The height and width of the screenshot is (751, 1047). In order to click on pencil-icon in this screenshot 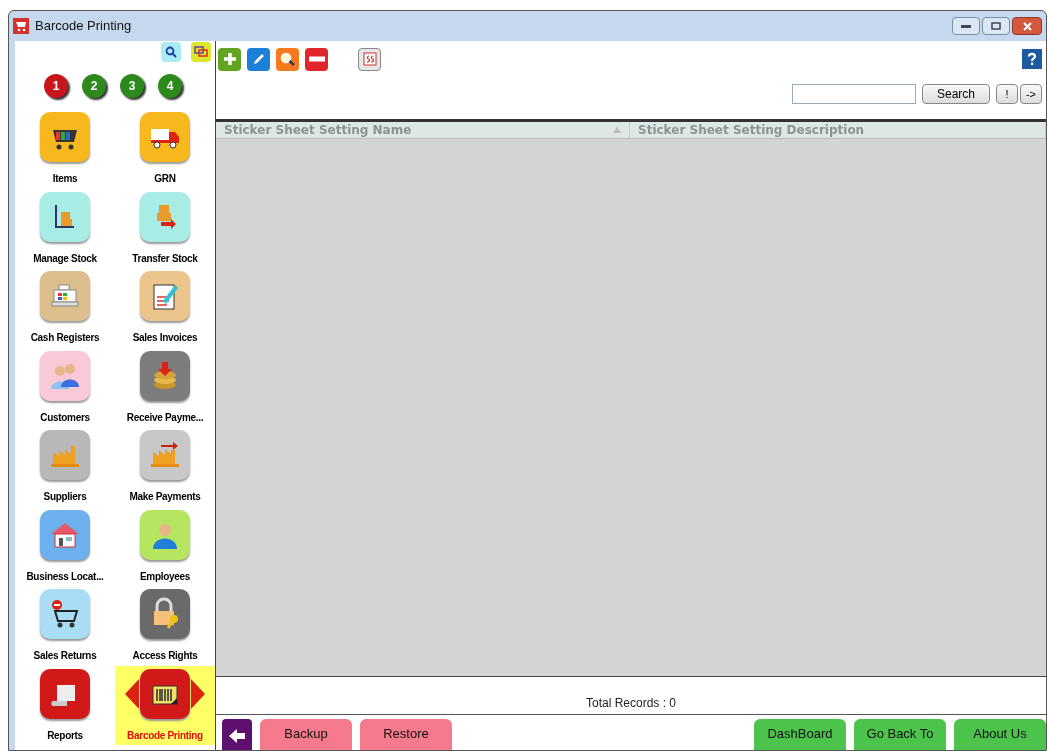, I will do `click(258, 59)`.